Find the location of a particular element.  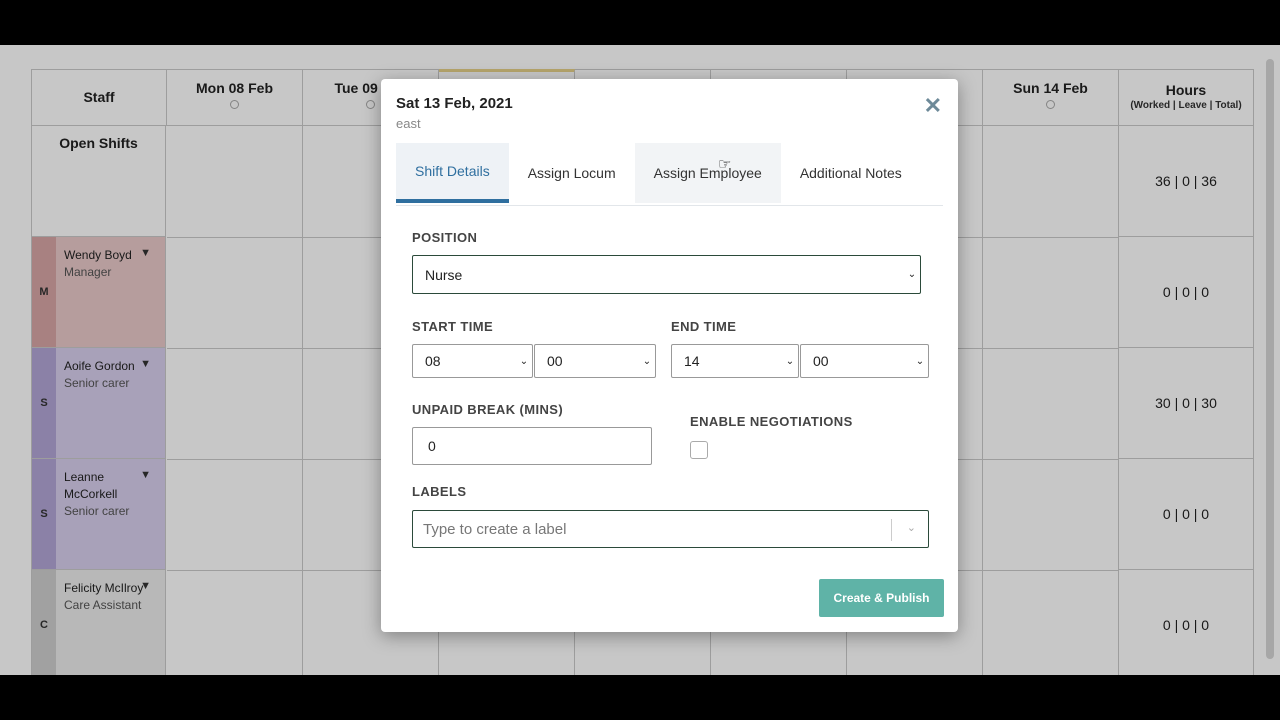

labels-placeholder: Type to create a label is located at coordinates (495, 529).